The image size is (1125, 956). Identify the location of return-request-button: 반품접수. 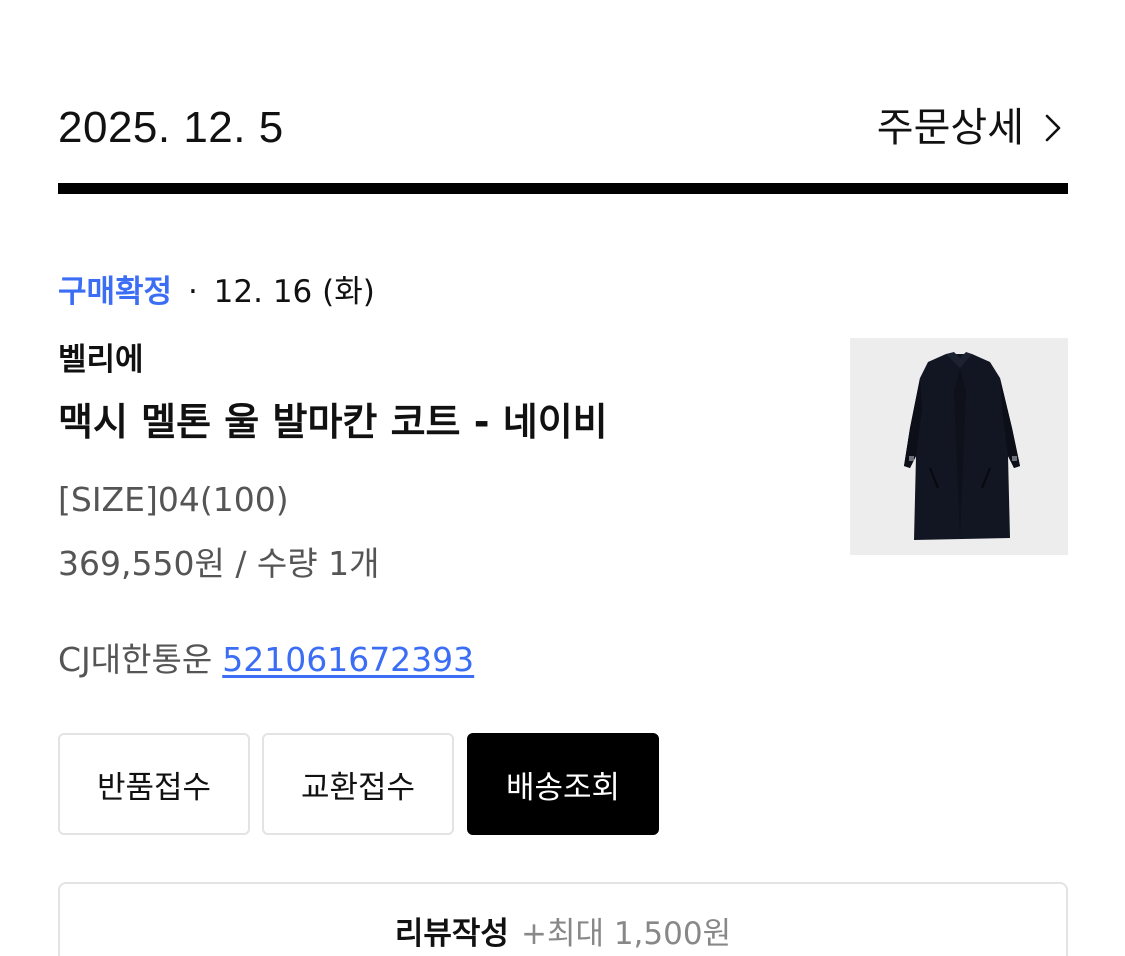
(154, 784).